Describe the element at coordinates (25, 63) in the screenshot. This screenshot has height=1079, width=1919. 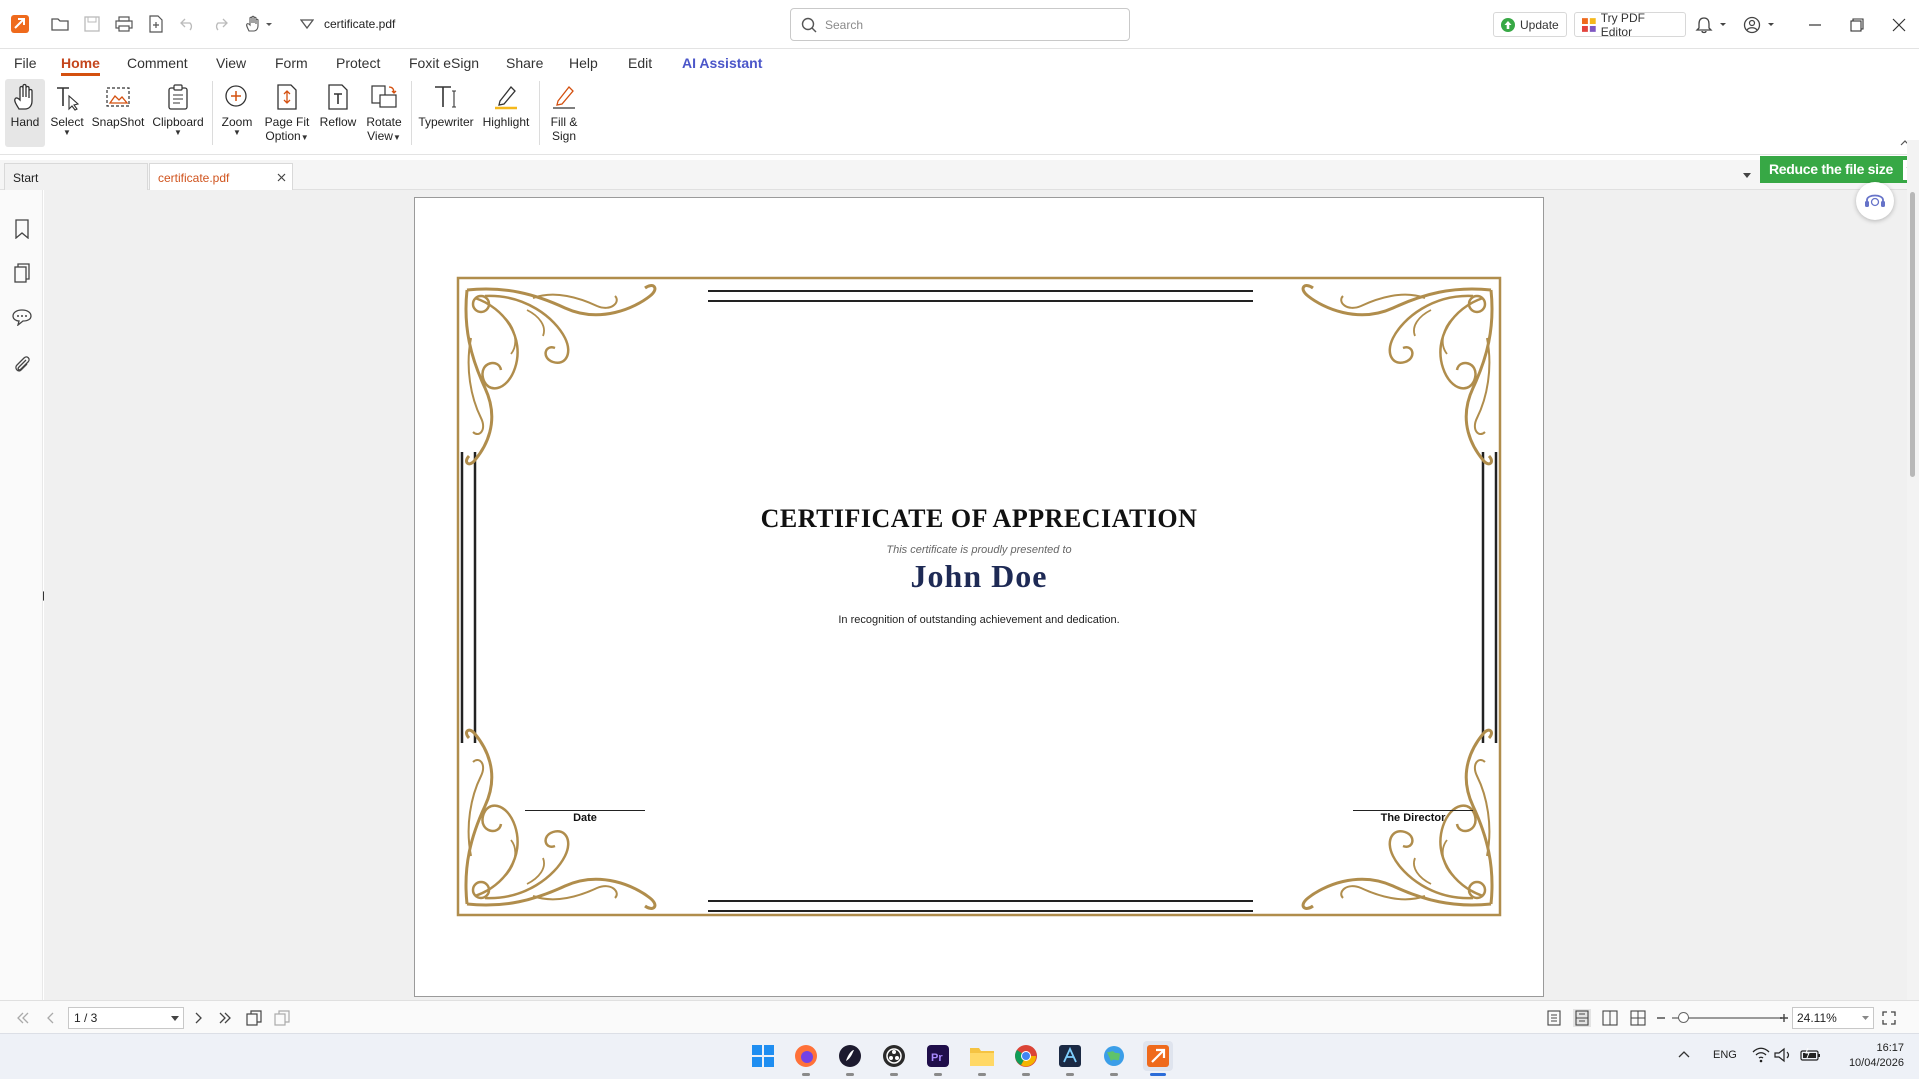
I see `menu-file: File` at that location.